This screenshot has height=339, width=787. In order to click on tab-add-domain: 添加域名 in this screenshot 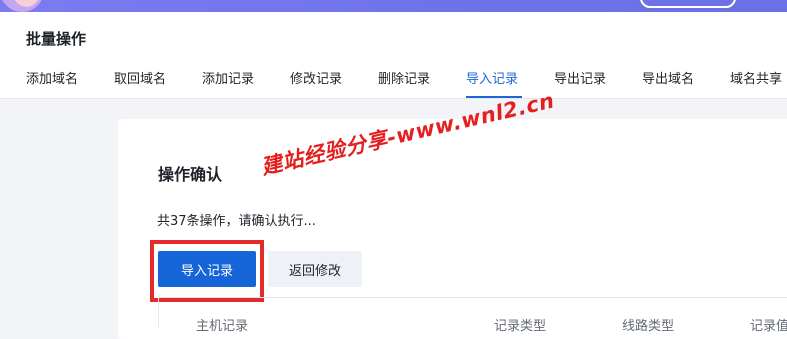, I will do `click(52, 77)`.